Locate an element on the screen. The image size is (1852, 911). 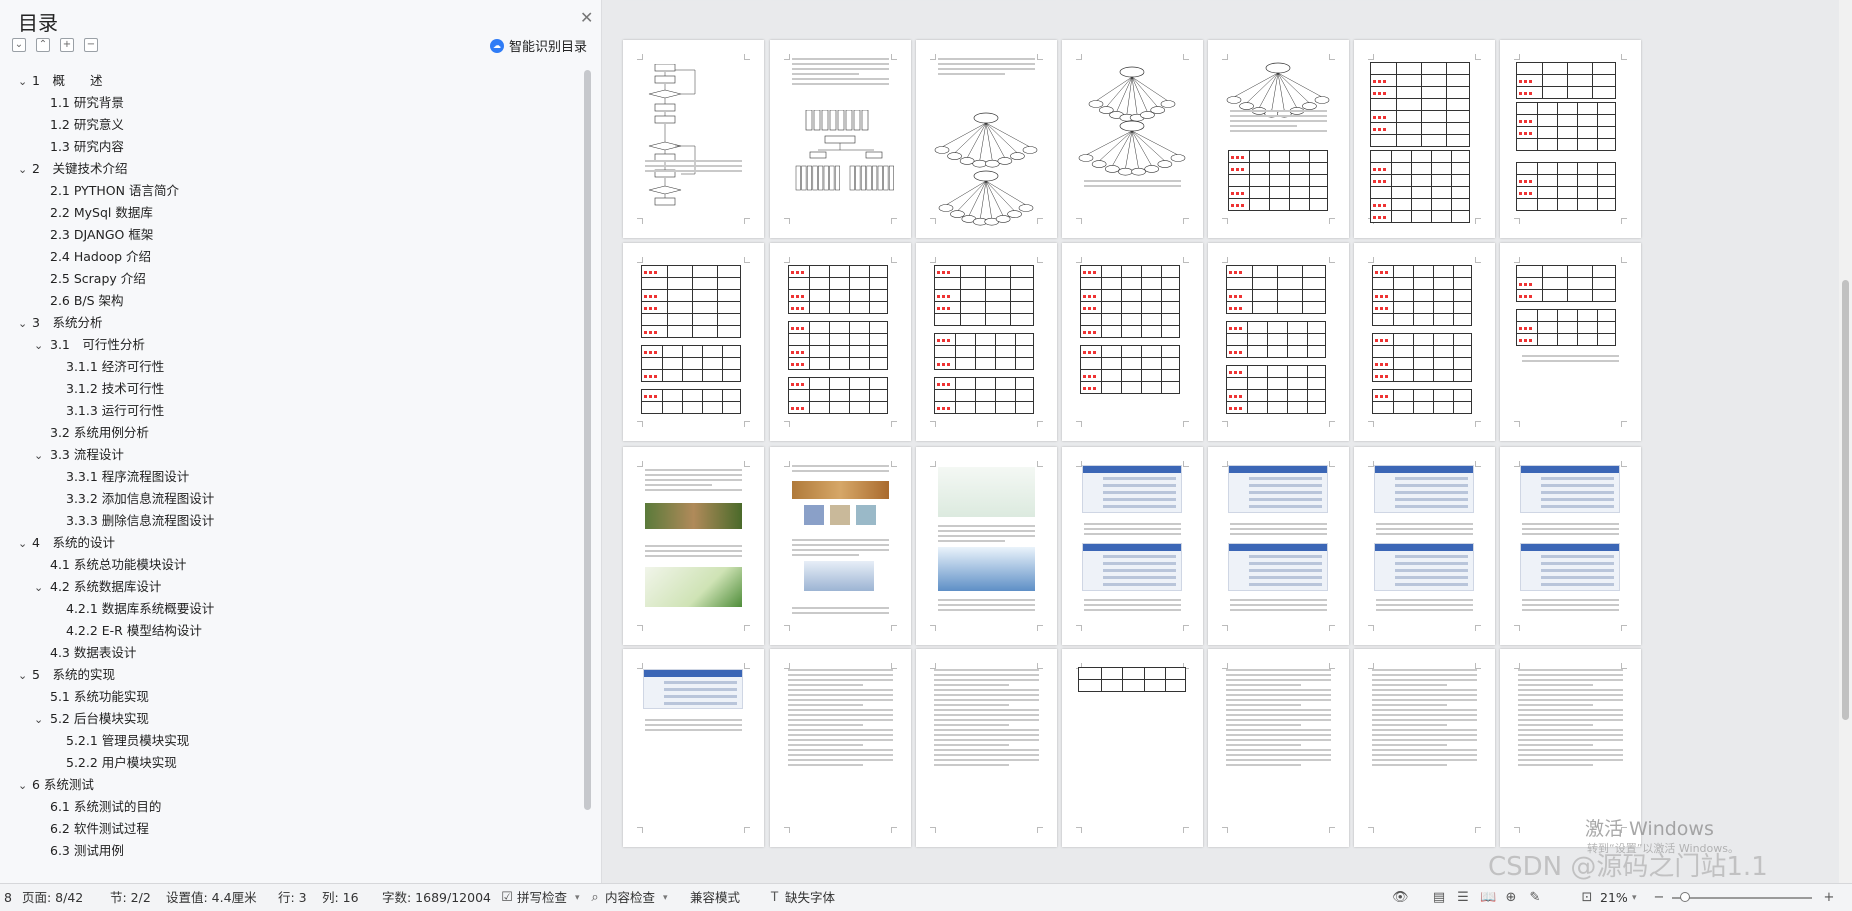
toc-item: 1.1 研究背景 is located at coordinates (79, 103).